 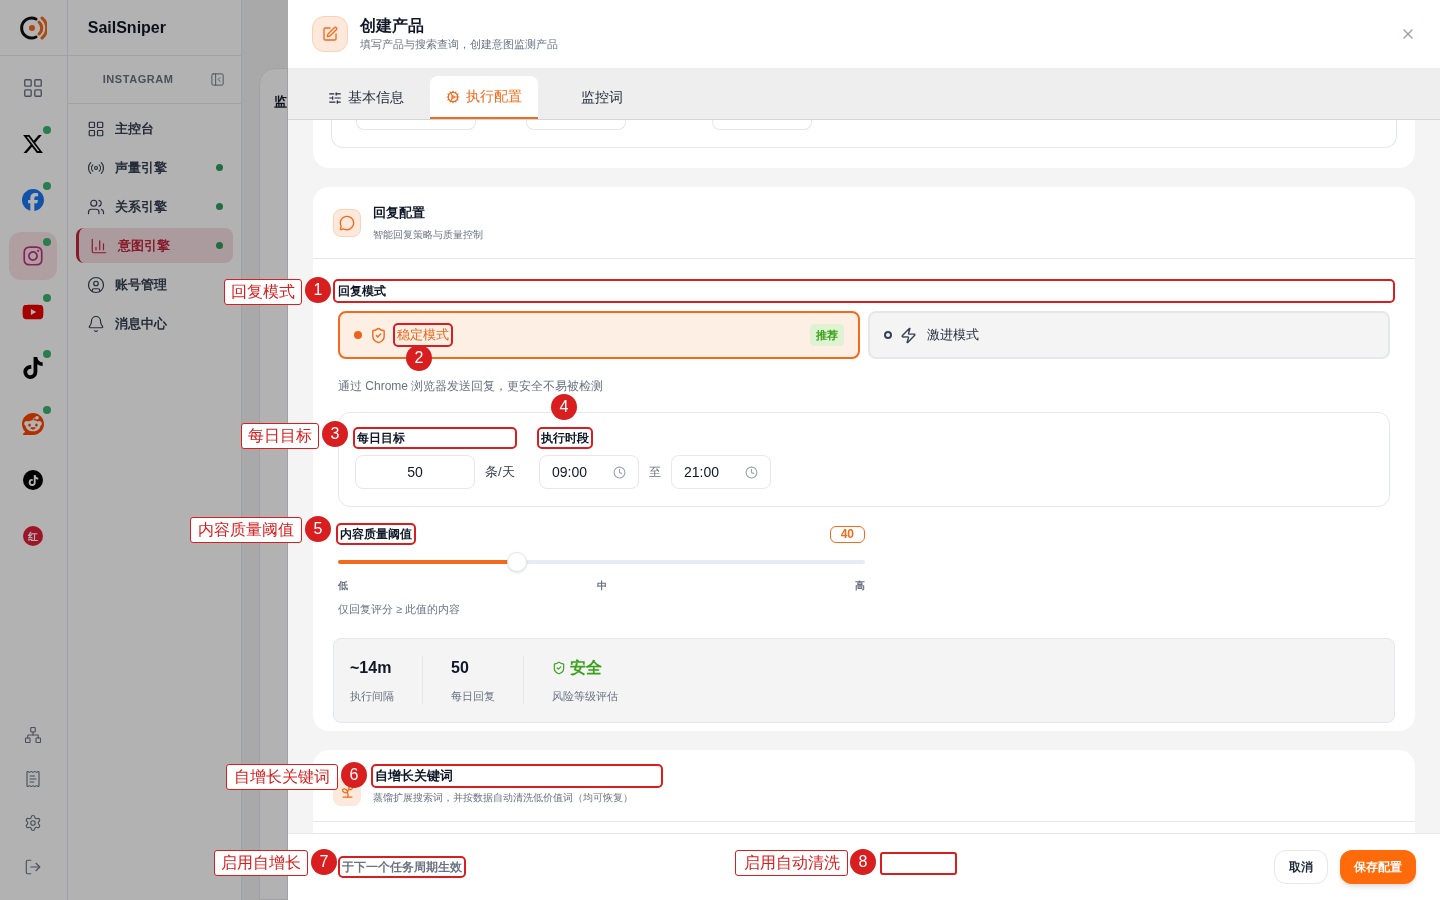 What do you see at coordinates (280, 101) in the screenshot?
I see `page-title: 监` at bounding box center [280, 101].